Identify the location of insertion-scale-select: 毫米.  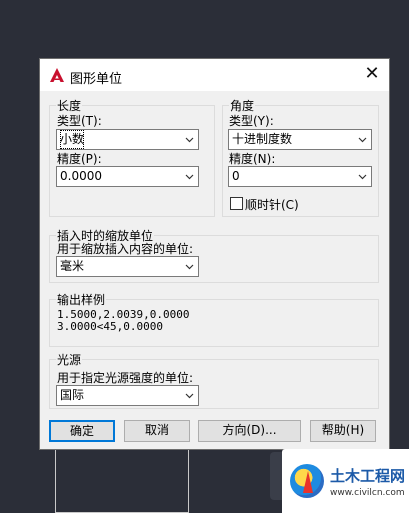
(127, 266).